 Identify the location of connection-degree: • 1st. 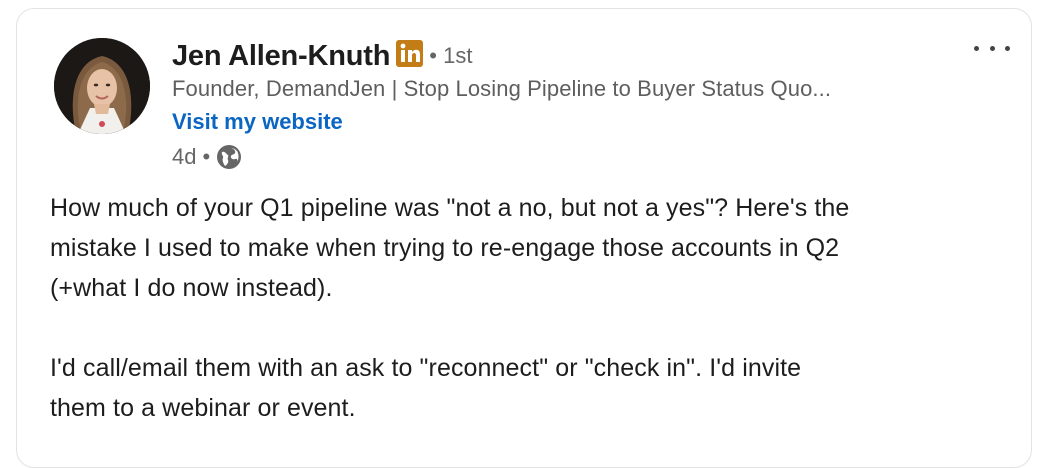
(451, 55).